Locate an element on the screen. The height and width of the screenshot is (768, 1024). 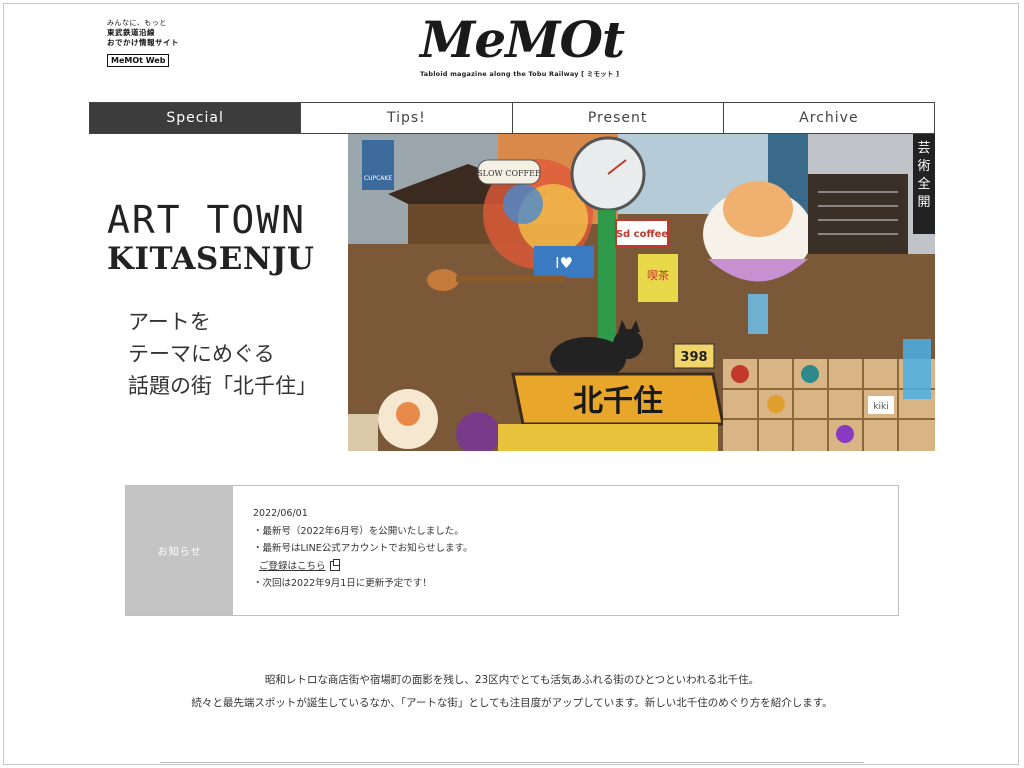
notice-line-2: ・最新号はLINE公式アカウントでお知らせします。 is located at coordinates (363, 548).